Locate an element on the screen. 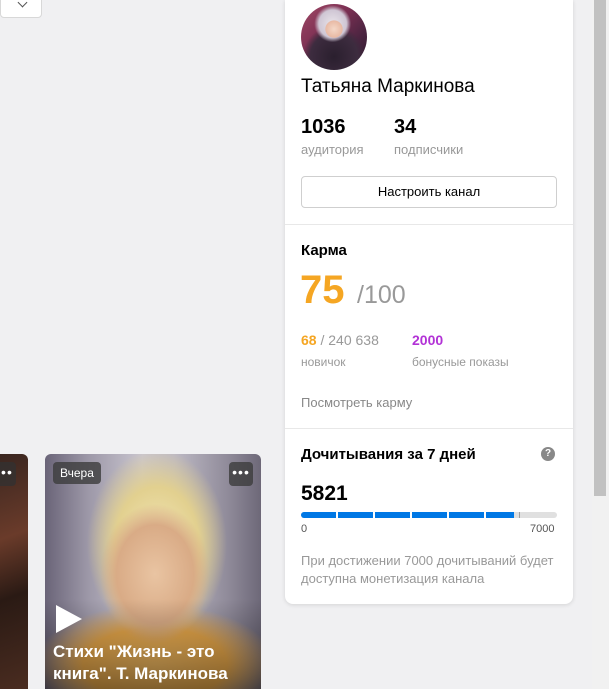  card-date-badge: Вчера is located at coordinates (77, 473).